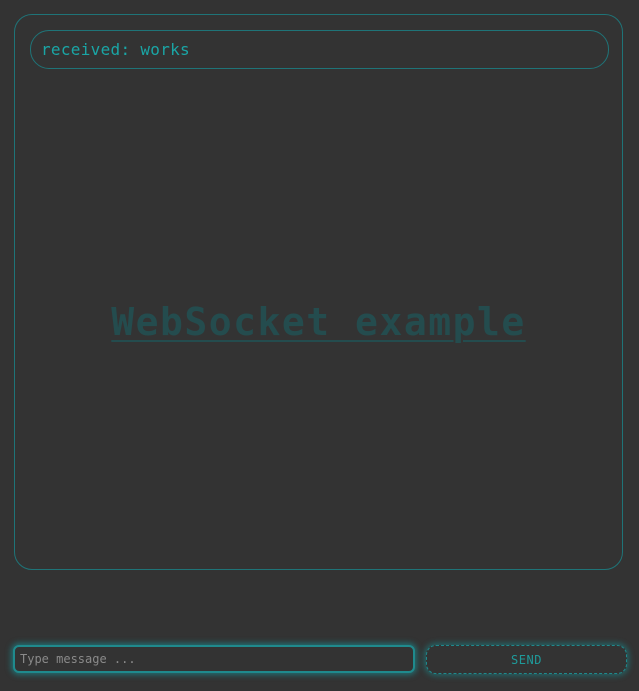  Describe the element at coordinates (526, 659) in the screenshot. I see `send-button: SEND` at that location.